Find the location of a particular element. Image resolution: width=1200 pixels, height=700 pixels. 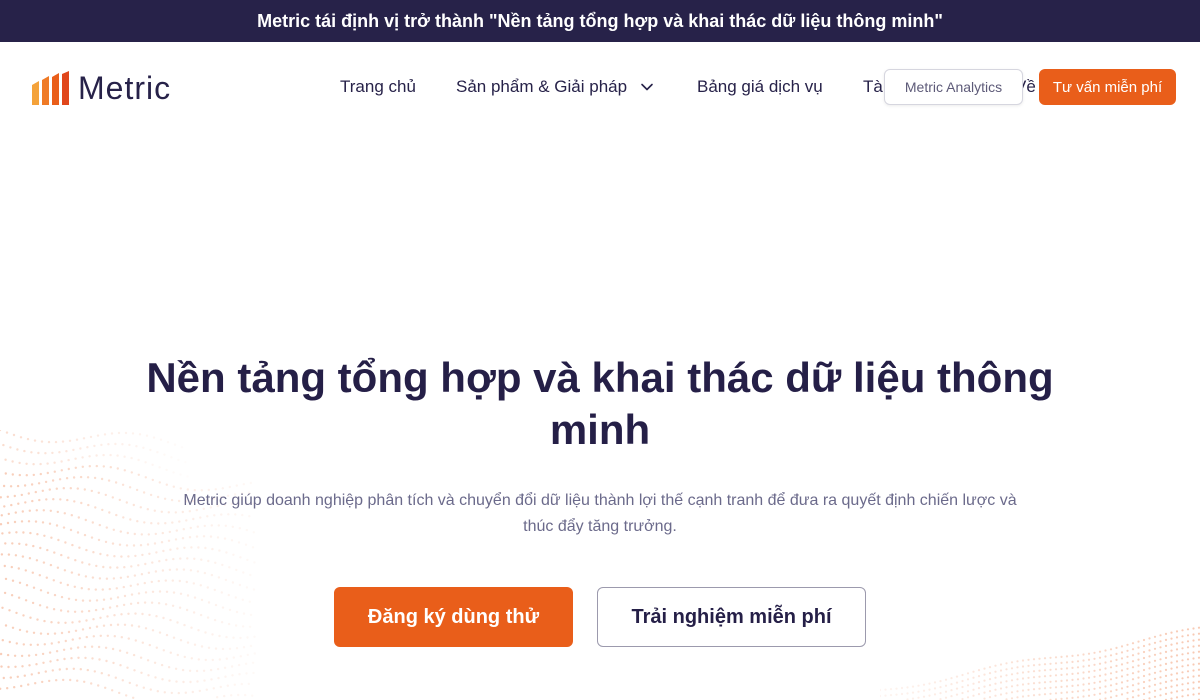

nav-item-label: Bảng giá dịch vụ is located at coordinates (760, 86).